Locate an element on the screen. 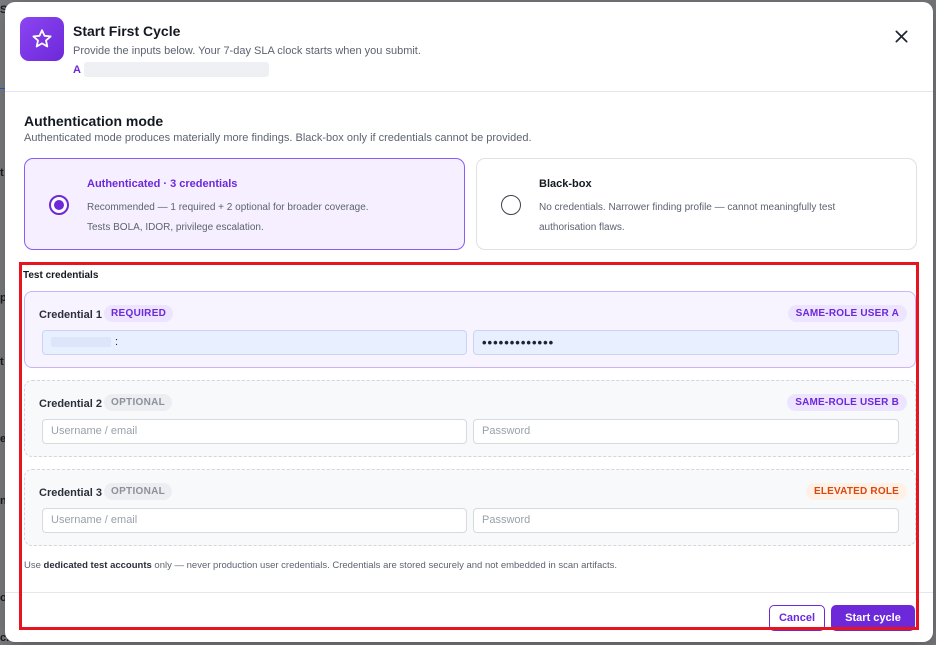 The width and height of the screenshot is (936, 645). mode-option-name: Black-box is located at coordinates (565, 184).